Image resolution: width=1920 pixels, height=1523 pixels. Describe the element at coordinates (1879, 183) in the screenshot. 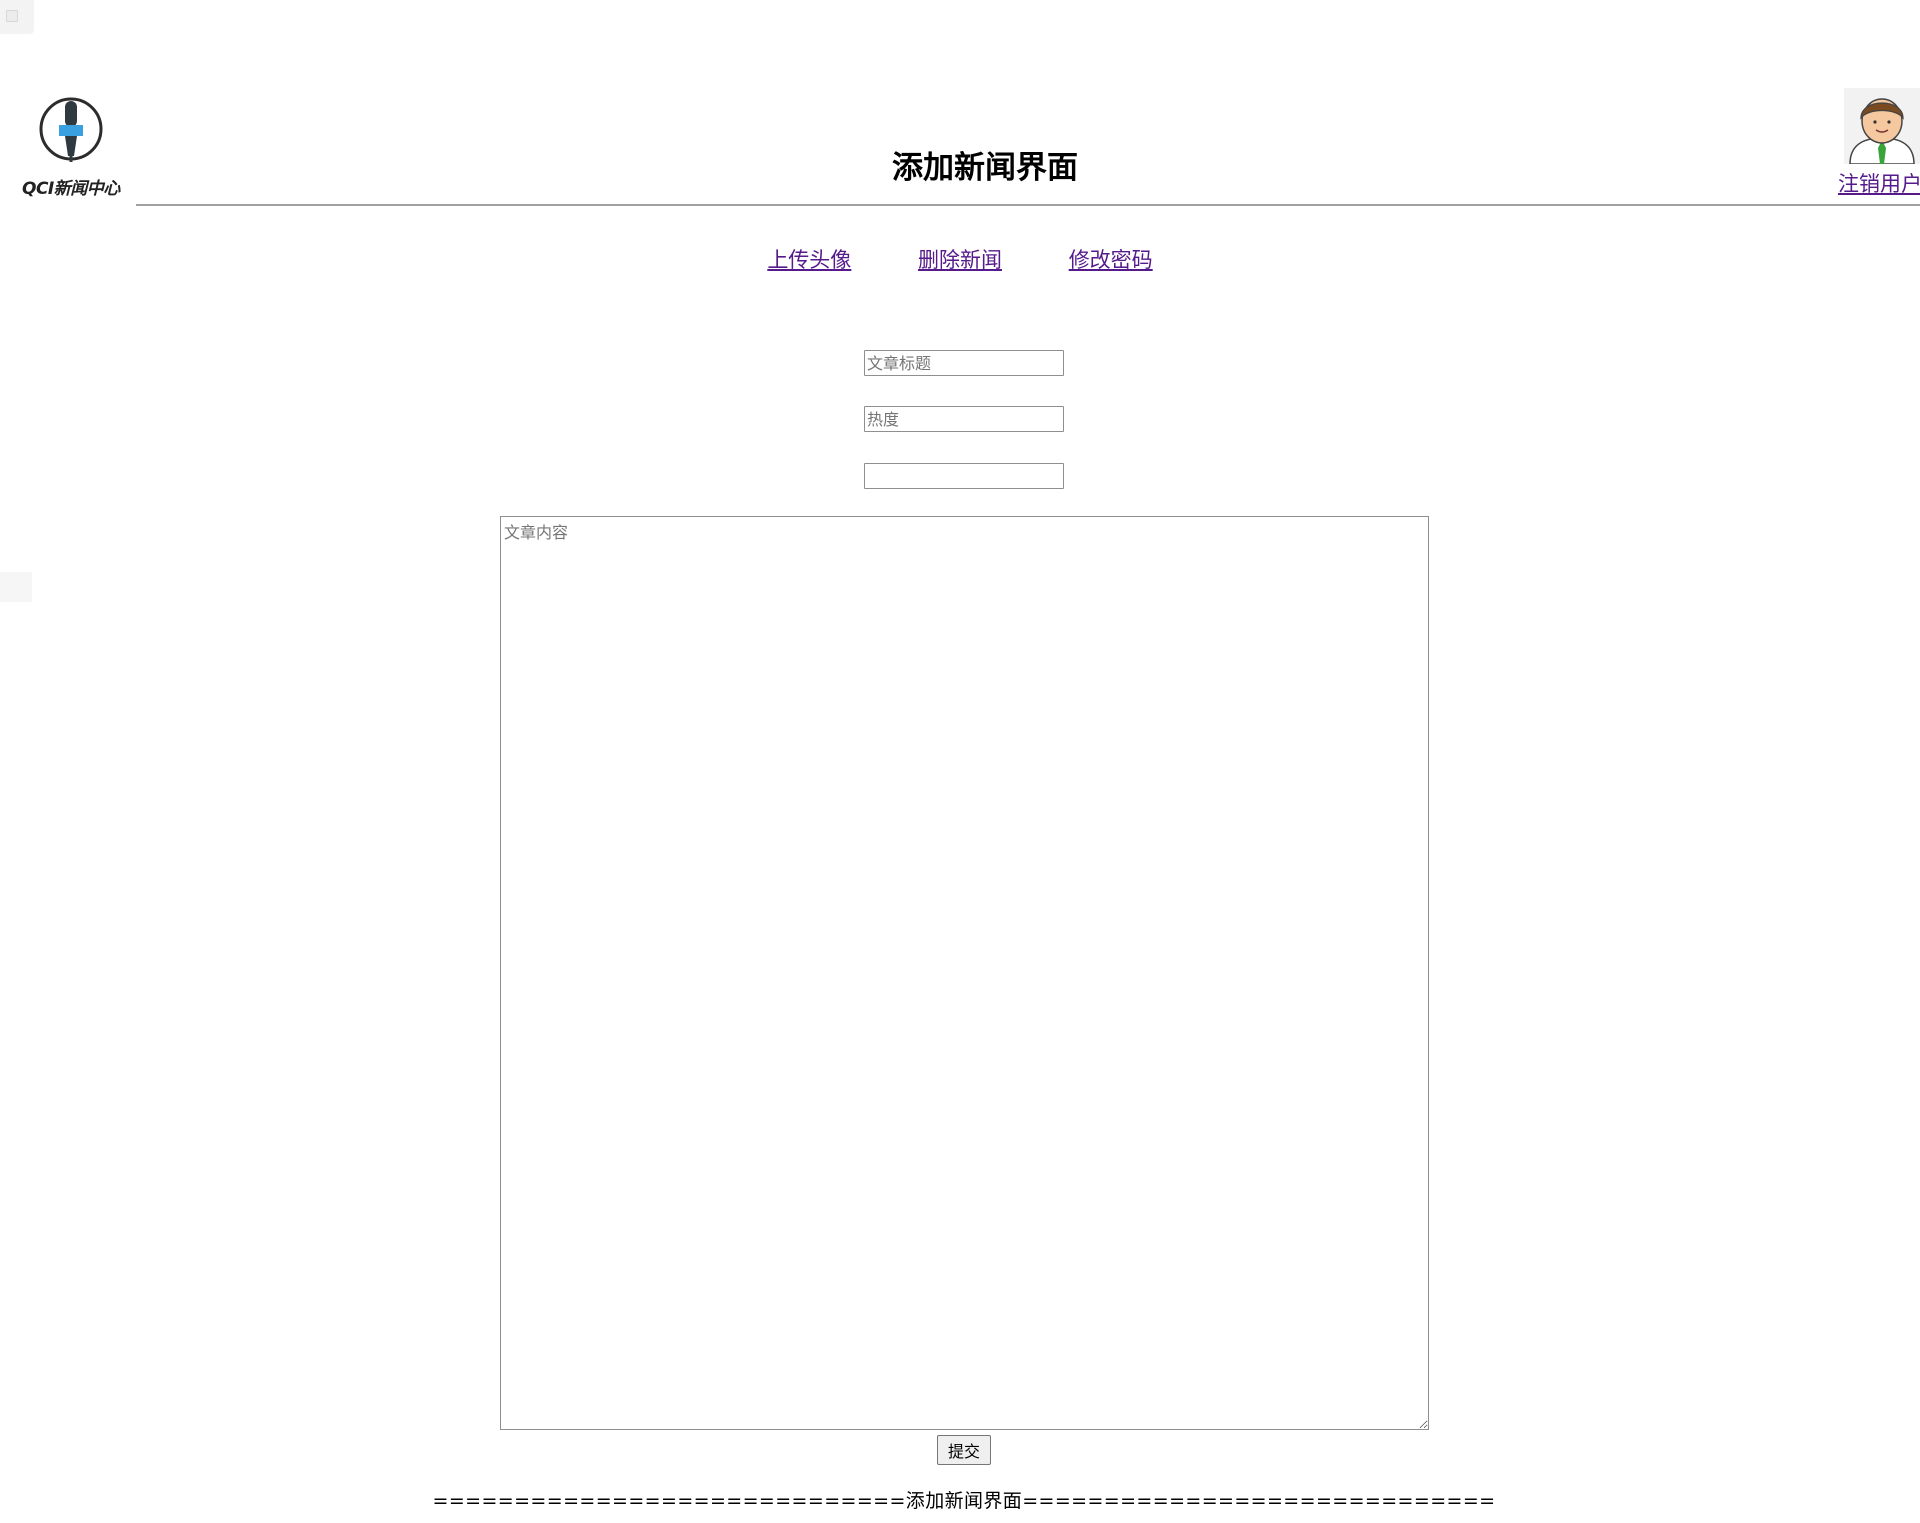

I see `logout-link: 注销用户` at that location.